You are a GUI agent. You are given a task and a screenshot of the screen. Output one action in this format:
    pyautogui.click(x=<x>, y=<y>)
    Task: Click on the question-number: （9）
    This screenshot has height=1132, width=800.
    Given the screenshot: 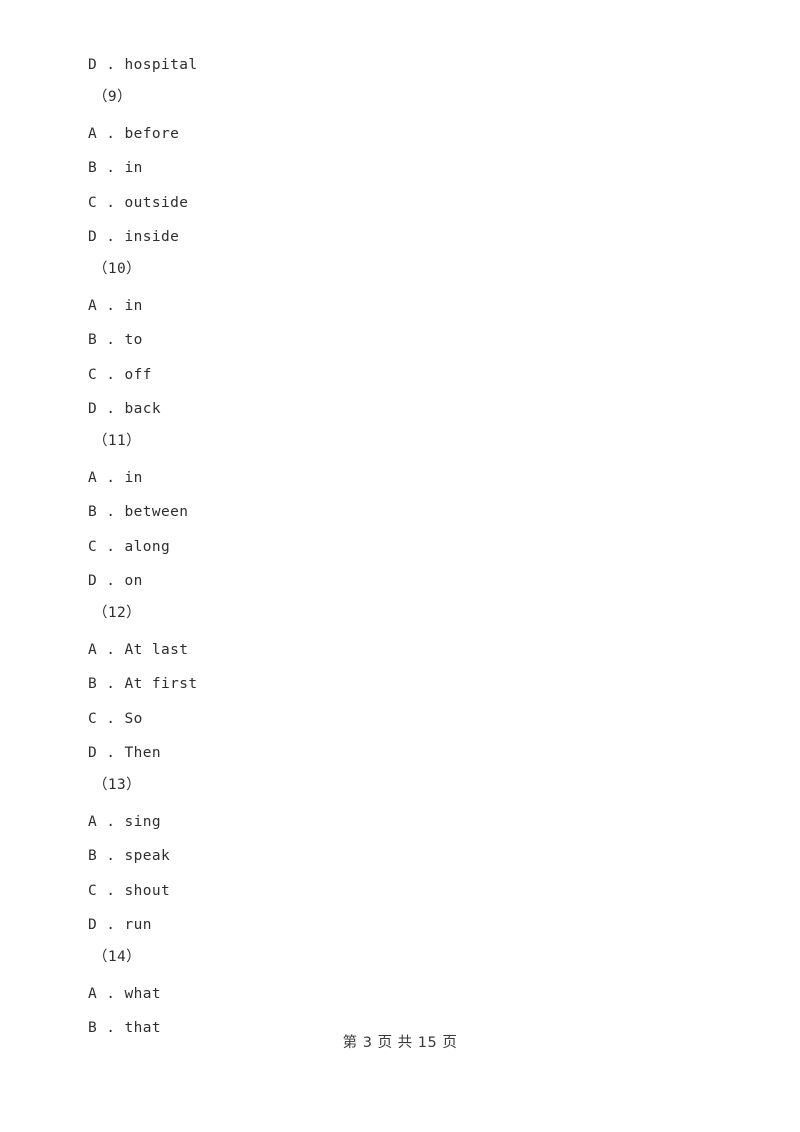 What is the action you would take?
    pyautogui.click(x=112, y=97)
    